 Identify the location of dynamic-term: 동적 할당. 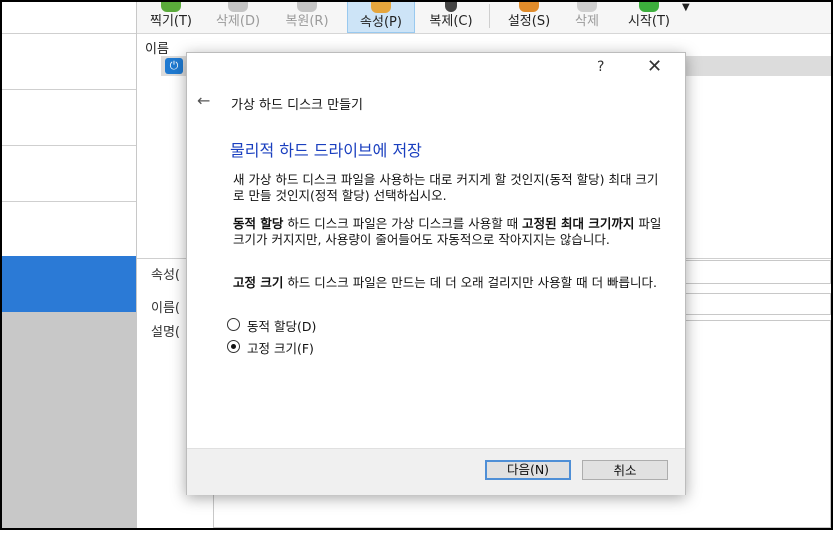
(258, 223).